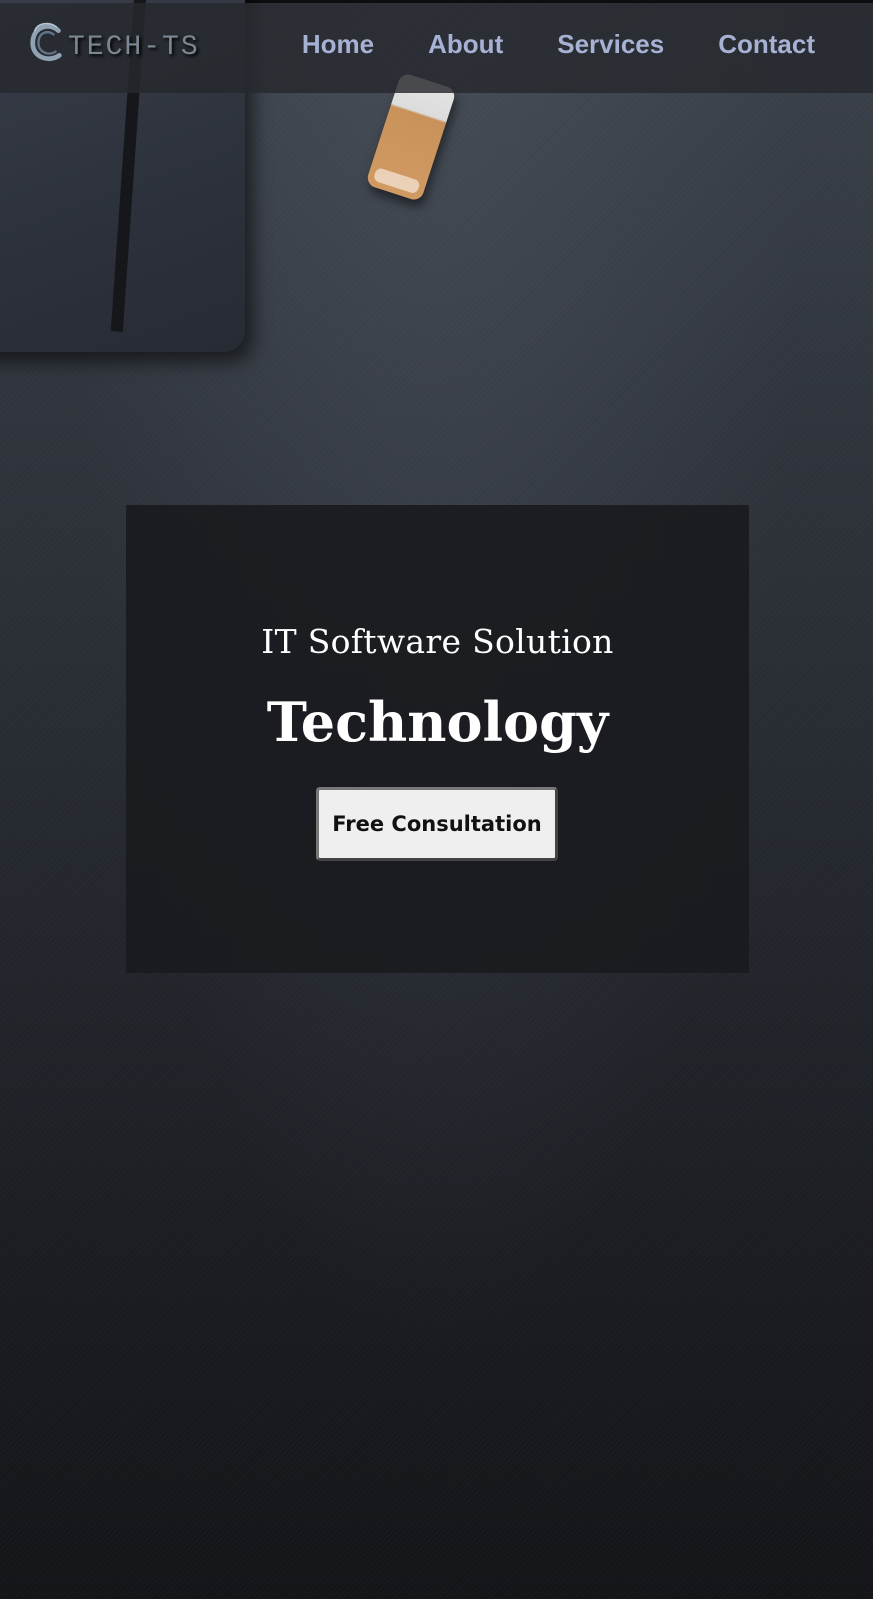 The width and height of the screenshot is (873, 1599). What do you see at coordinates (134, 47) in the screenshot?
I see `brand-name: TECH-TS` at bounding box center [134, 47].